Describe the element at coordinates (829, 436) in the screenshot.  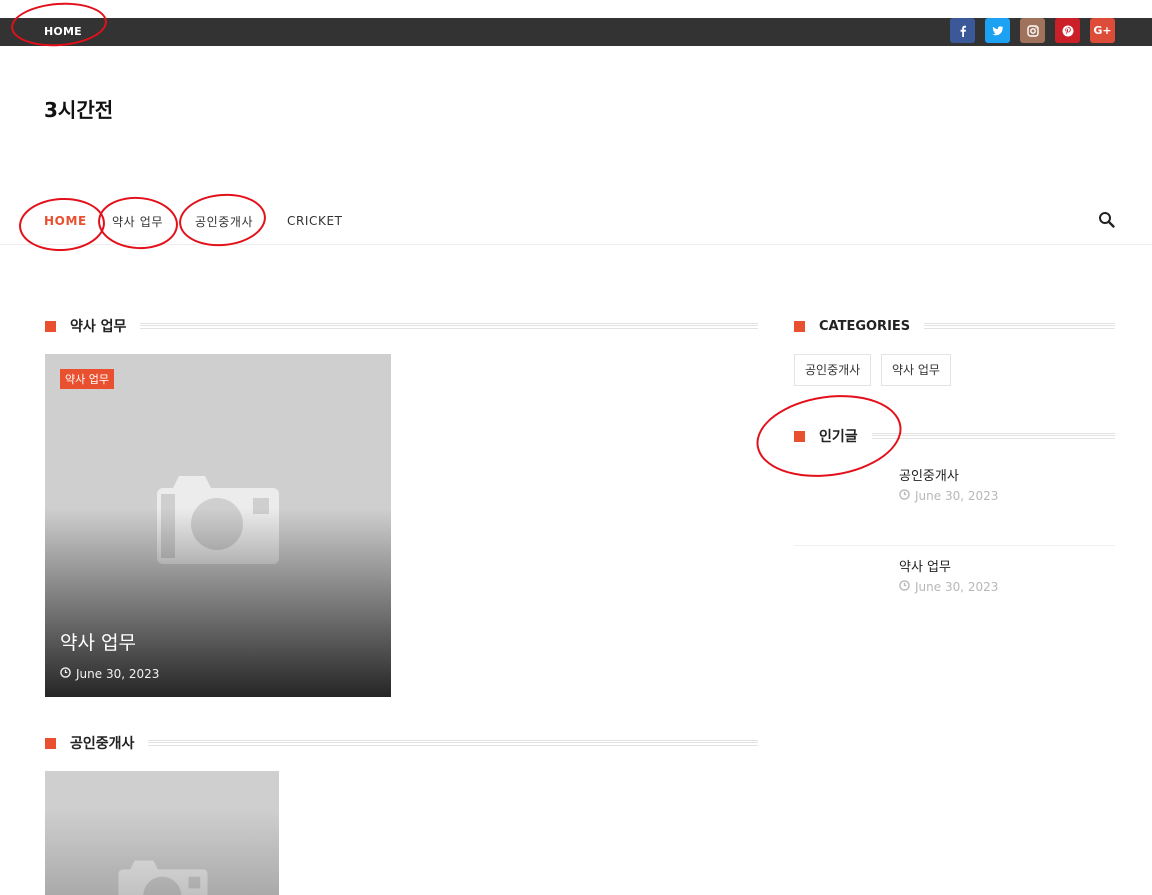
I see `annotation-circle` at that location.